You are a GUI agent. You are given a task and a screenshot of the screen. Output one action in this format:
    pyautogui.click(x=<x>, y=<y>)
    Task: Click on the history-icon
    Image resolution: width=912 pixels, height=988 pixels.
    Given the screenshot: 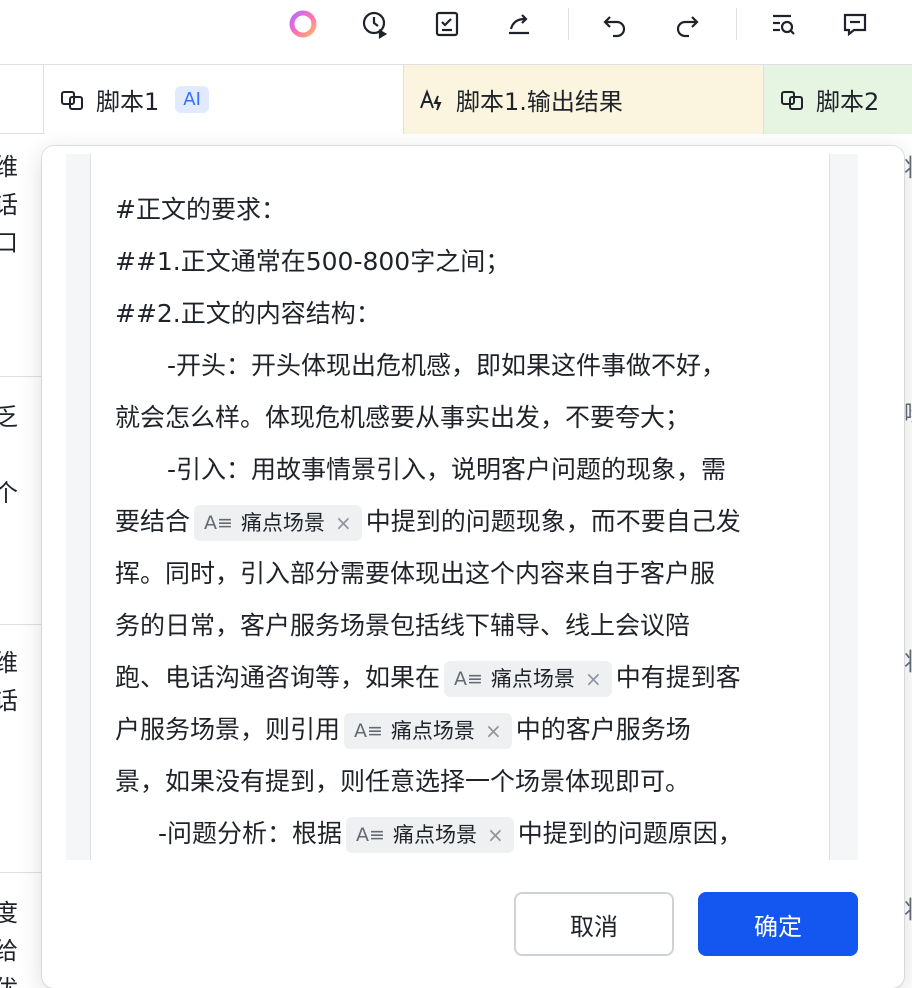 What is the action you would take?
    pyautogui.click(x=375, y=24)
    